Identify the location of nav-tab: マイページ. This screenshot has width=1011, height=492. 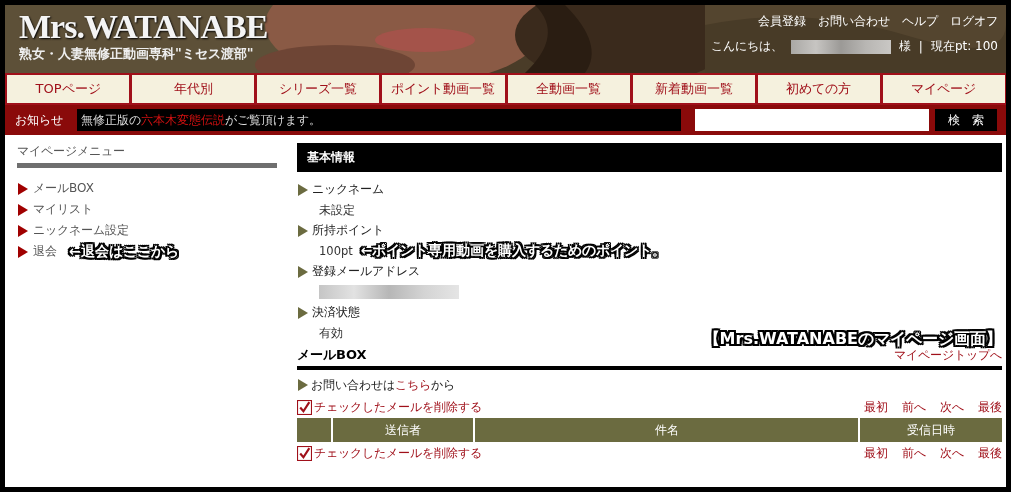
(943, 89).